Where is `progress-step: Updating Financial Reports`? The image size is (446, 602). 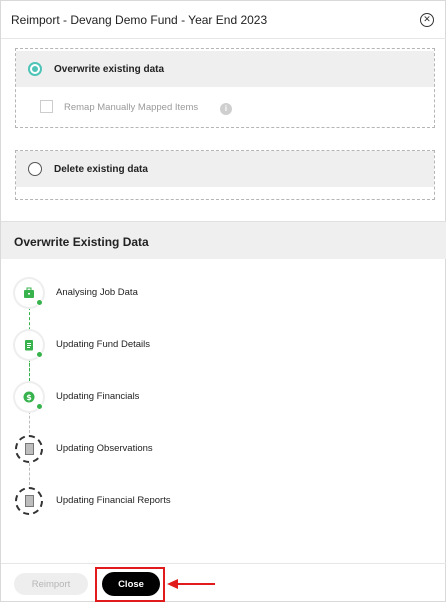
progress-step: Updating Financial Reports is located at coordinates (165, 502).